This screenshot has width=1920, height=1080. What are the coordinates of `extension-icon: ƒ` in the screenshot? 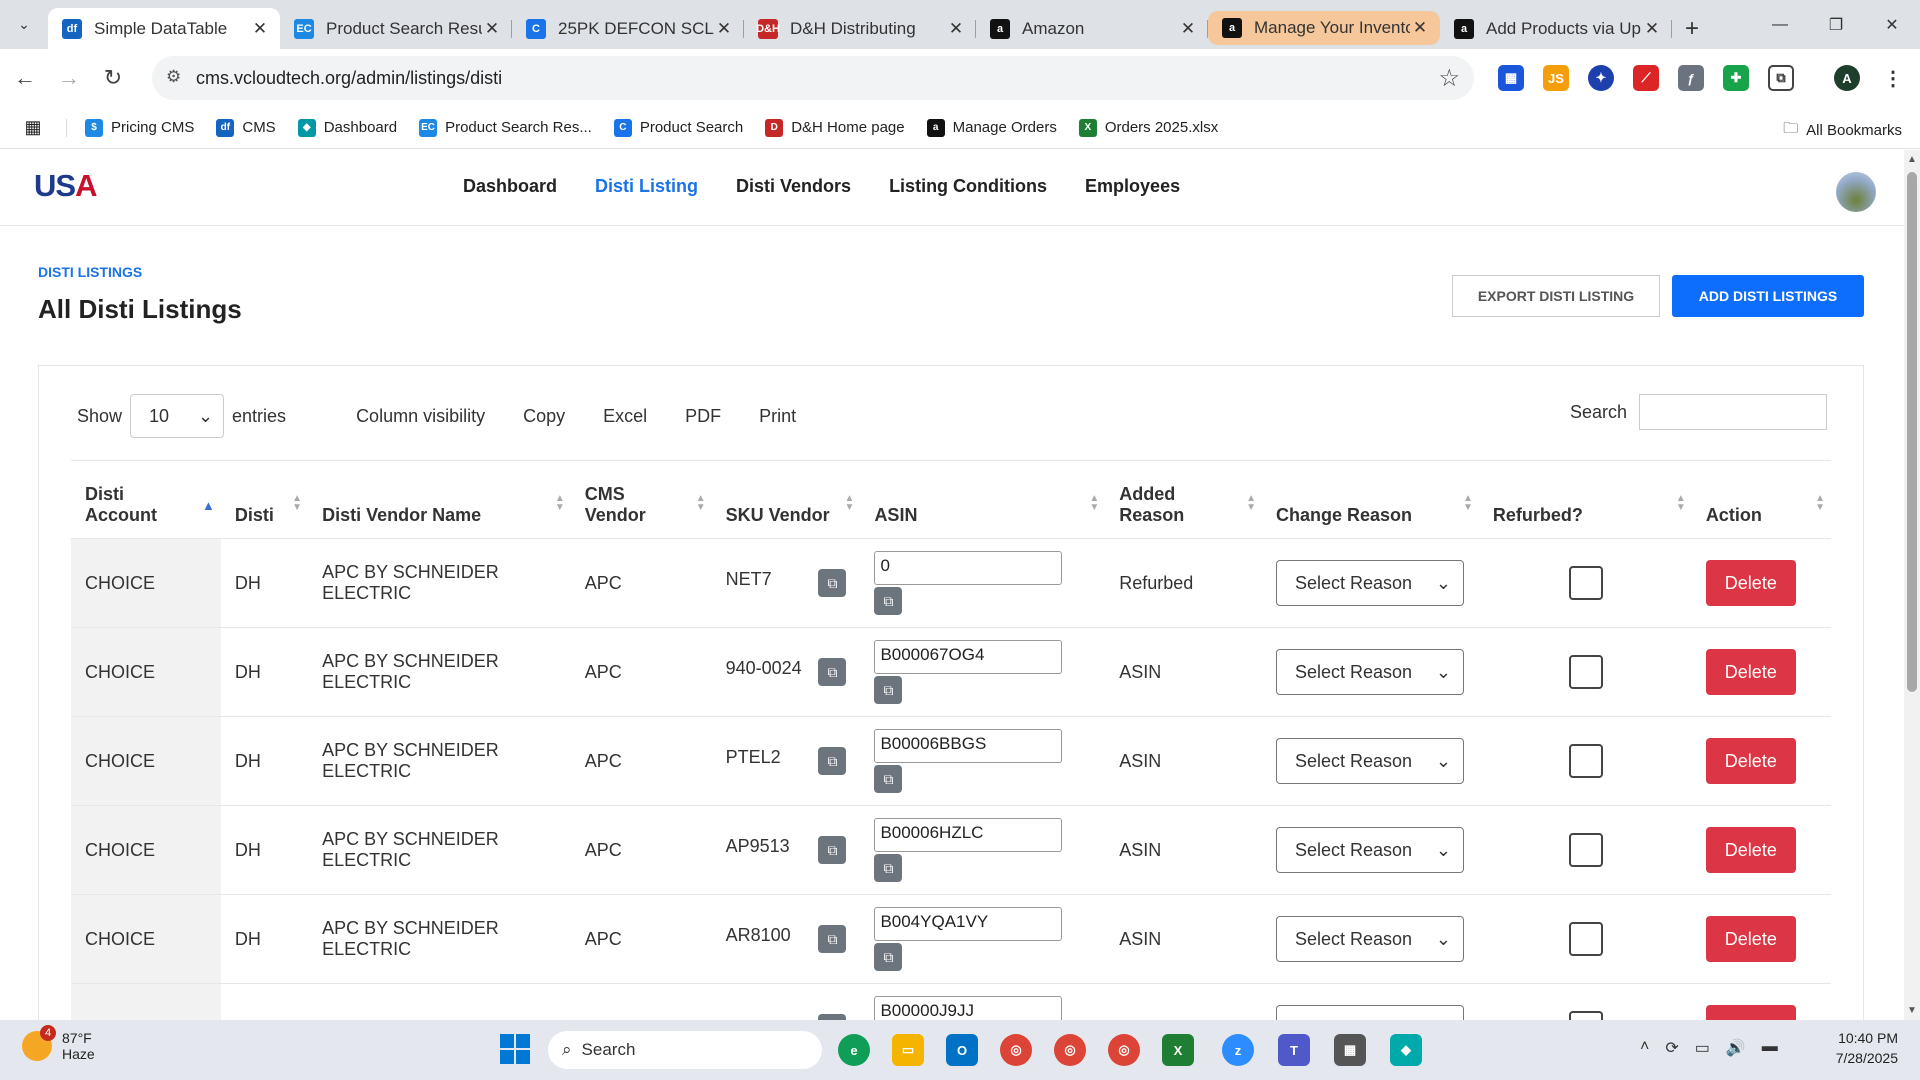 It's located at (1691, 78).